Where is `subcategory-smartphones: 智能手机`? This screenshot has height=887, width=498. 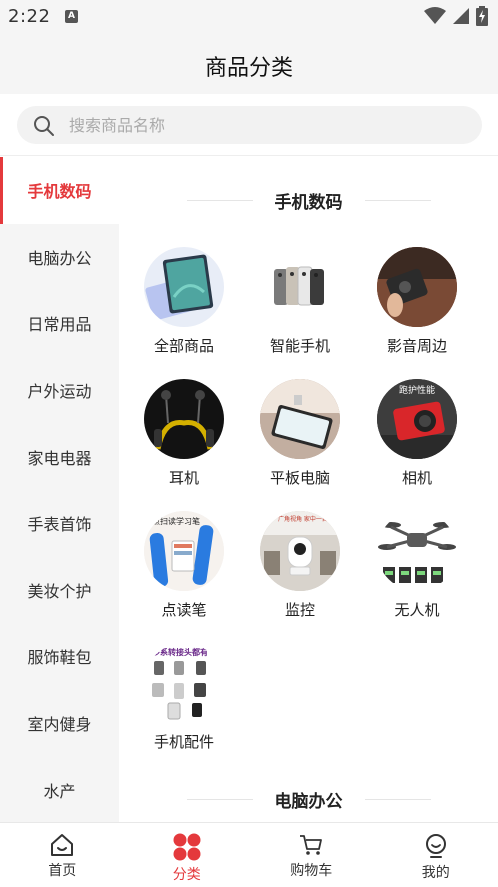
subcategory-smartphones: 智能手机 is located at coordinates (300, 307).